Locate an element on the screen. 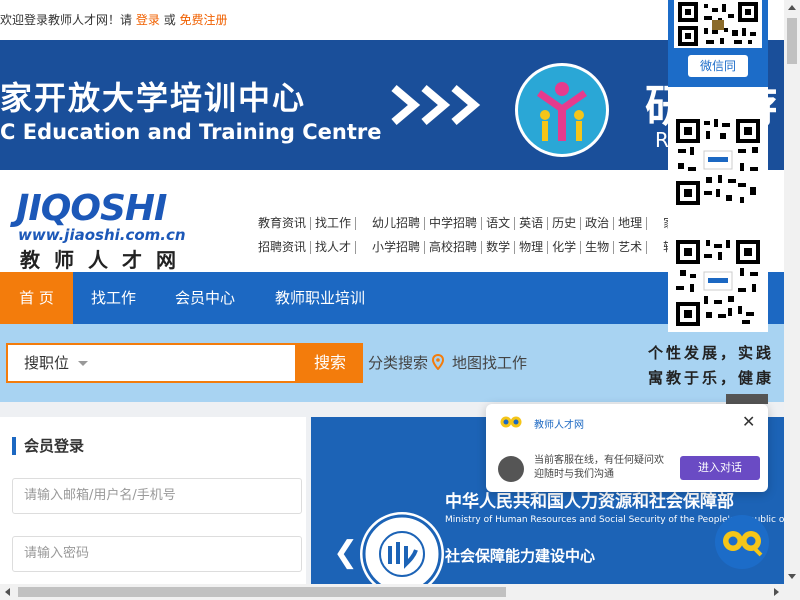  close-icon: ✕ is located at coordinates (748, 421).